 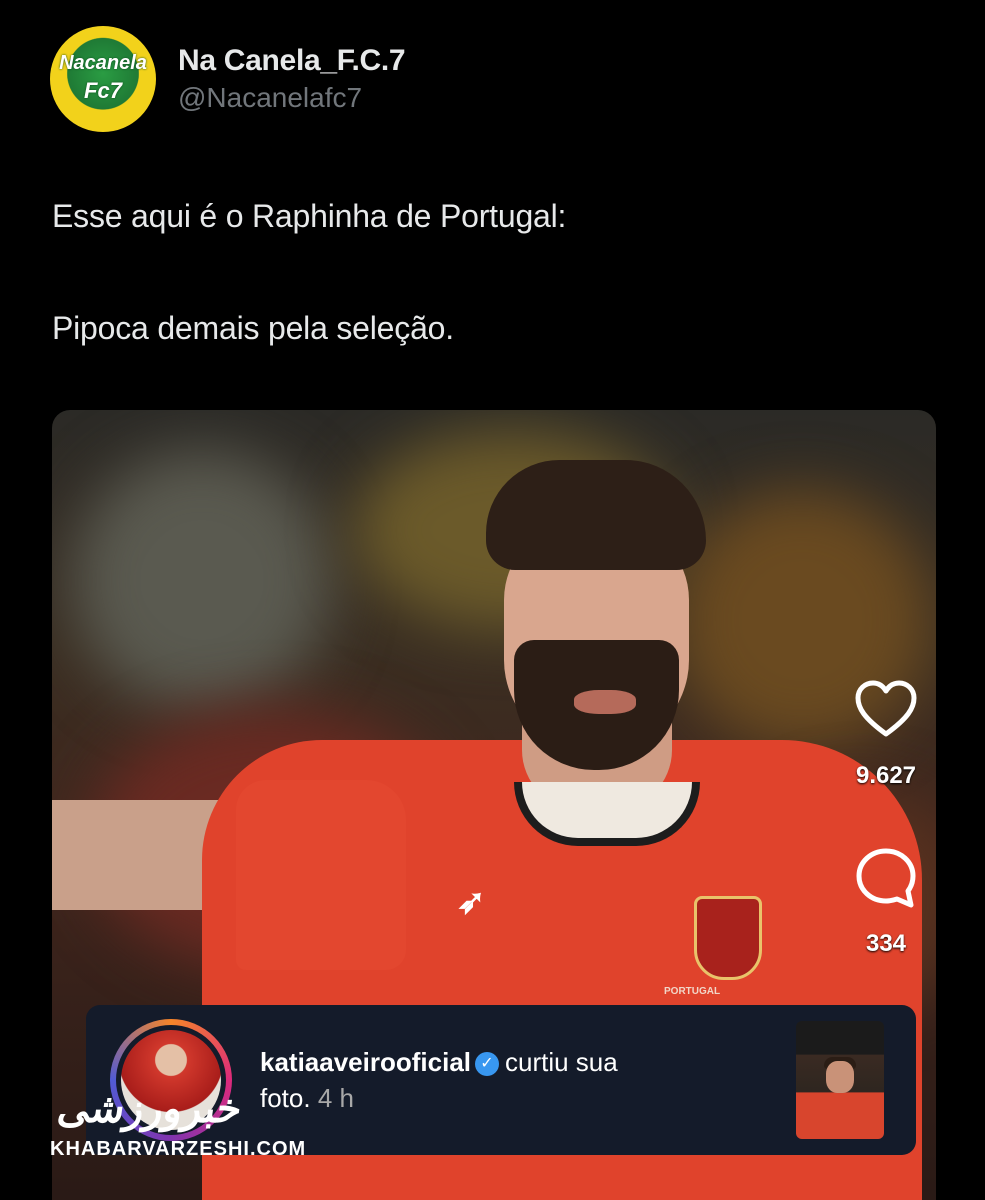 What do you see at coordinates (840, 1077) in the screenshot?
I see `thumbnail-face` at bounding box center [840, 1077].